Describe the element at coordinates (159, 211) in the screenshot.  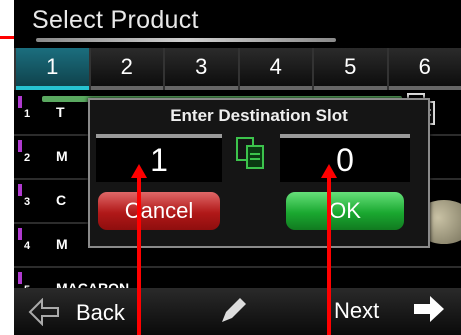
I see `cancel-button: Cancel` at that location.